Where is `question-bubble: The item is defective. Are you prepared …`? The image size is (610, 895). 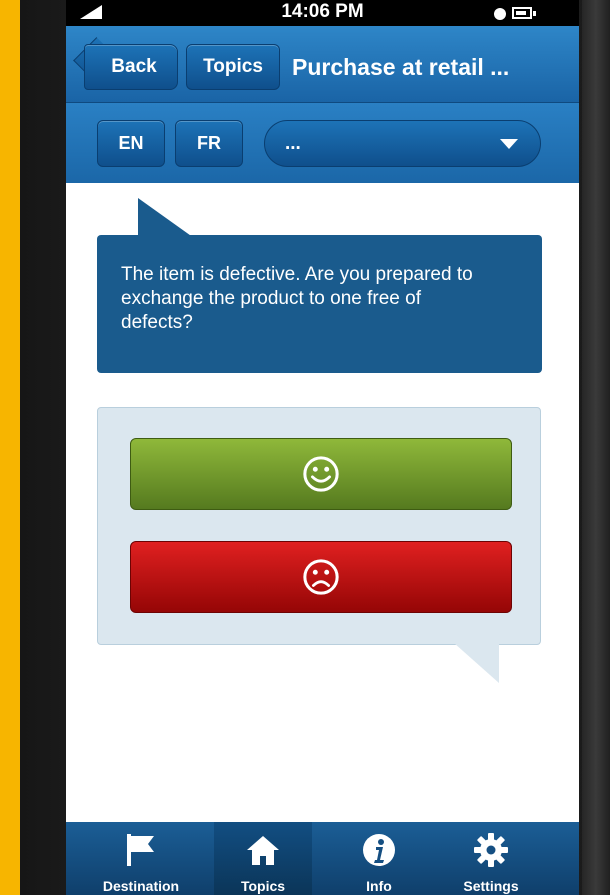
question-bubble: The item is defective. Are you prepared … is located at coordinates (319, 304).